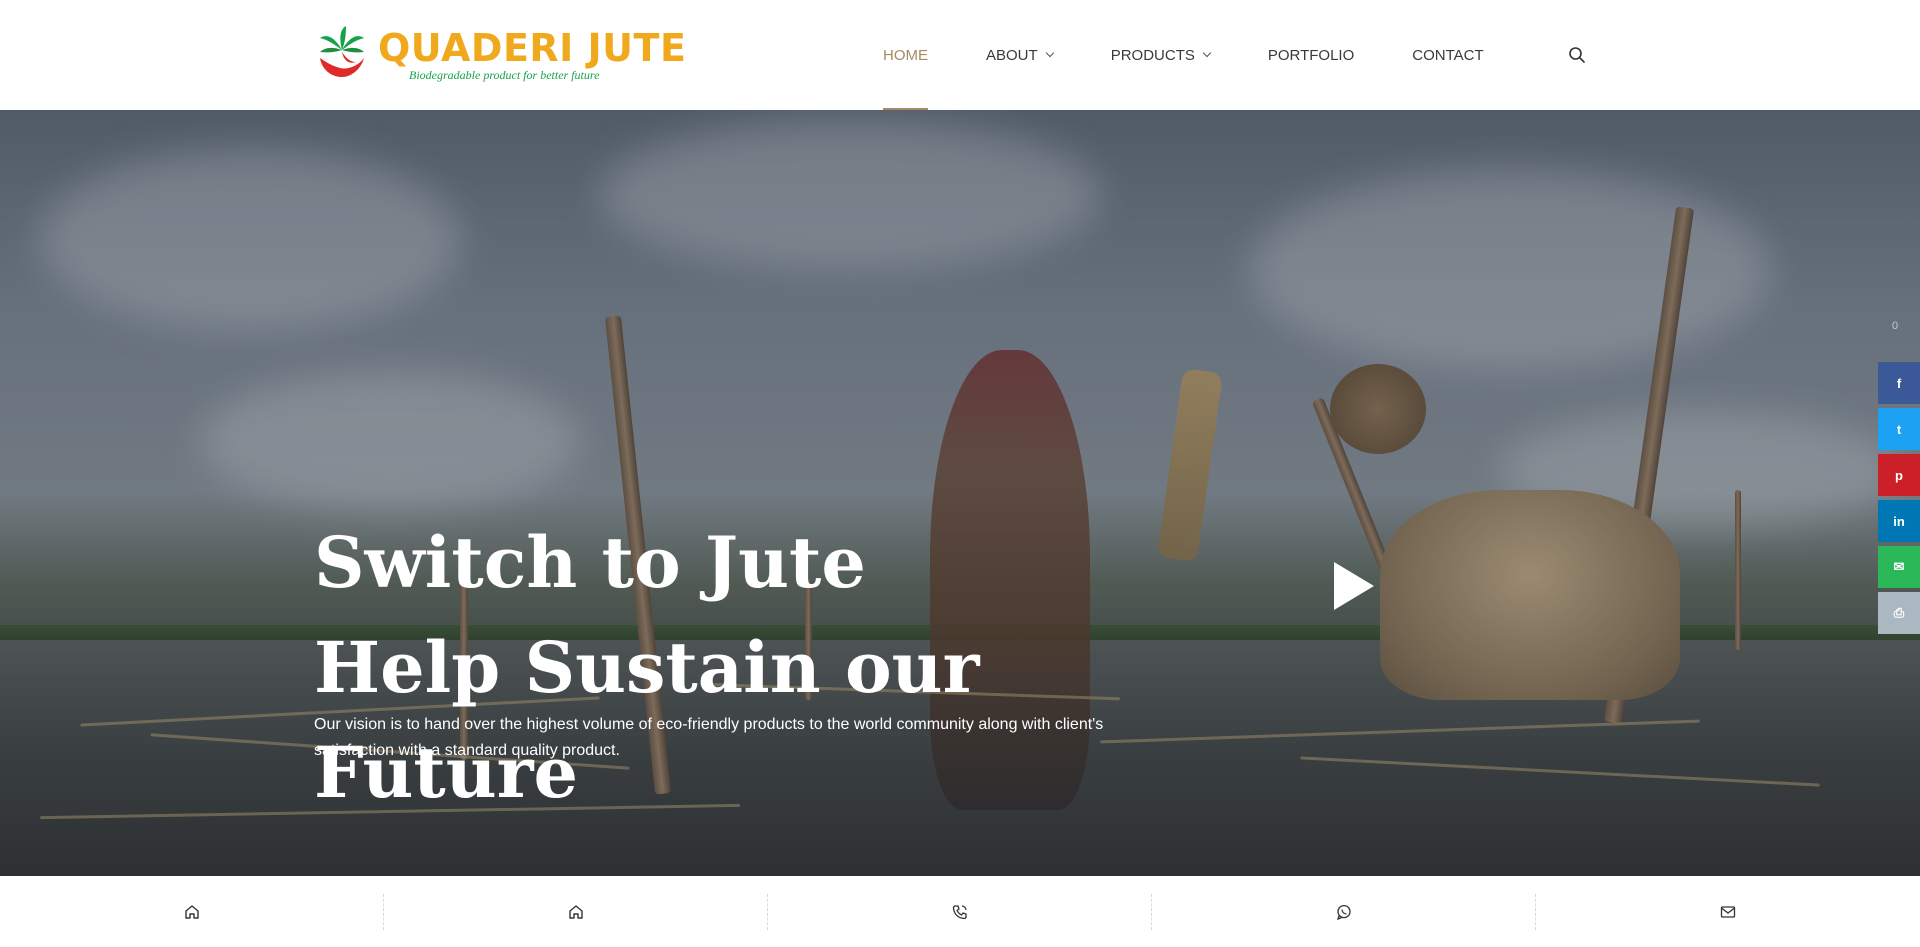  I want to click on whatsapp-icon, so click(1343, 912).